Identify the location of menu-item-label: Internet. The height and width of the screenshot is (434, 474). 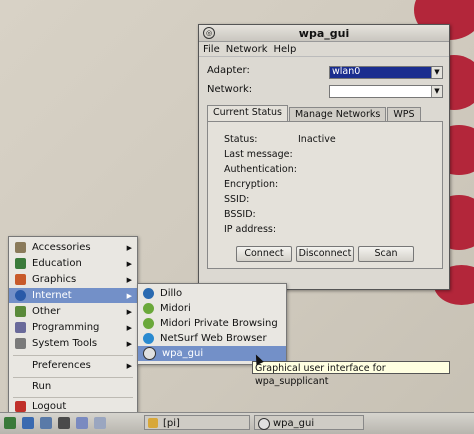
(52, 295).